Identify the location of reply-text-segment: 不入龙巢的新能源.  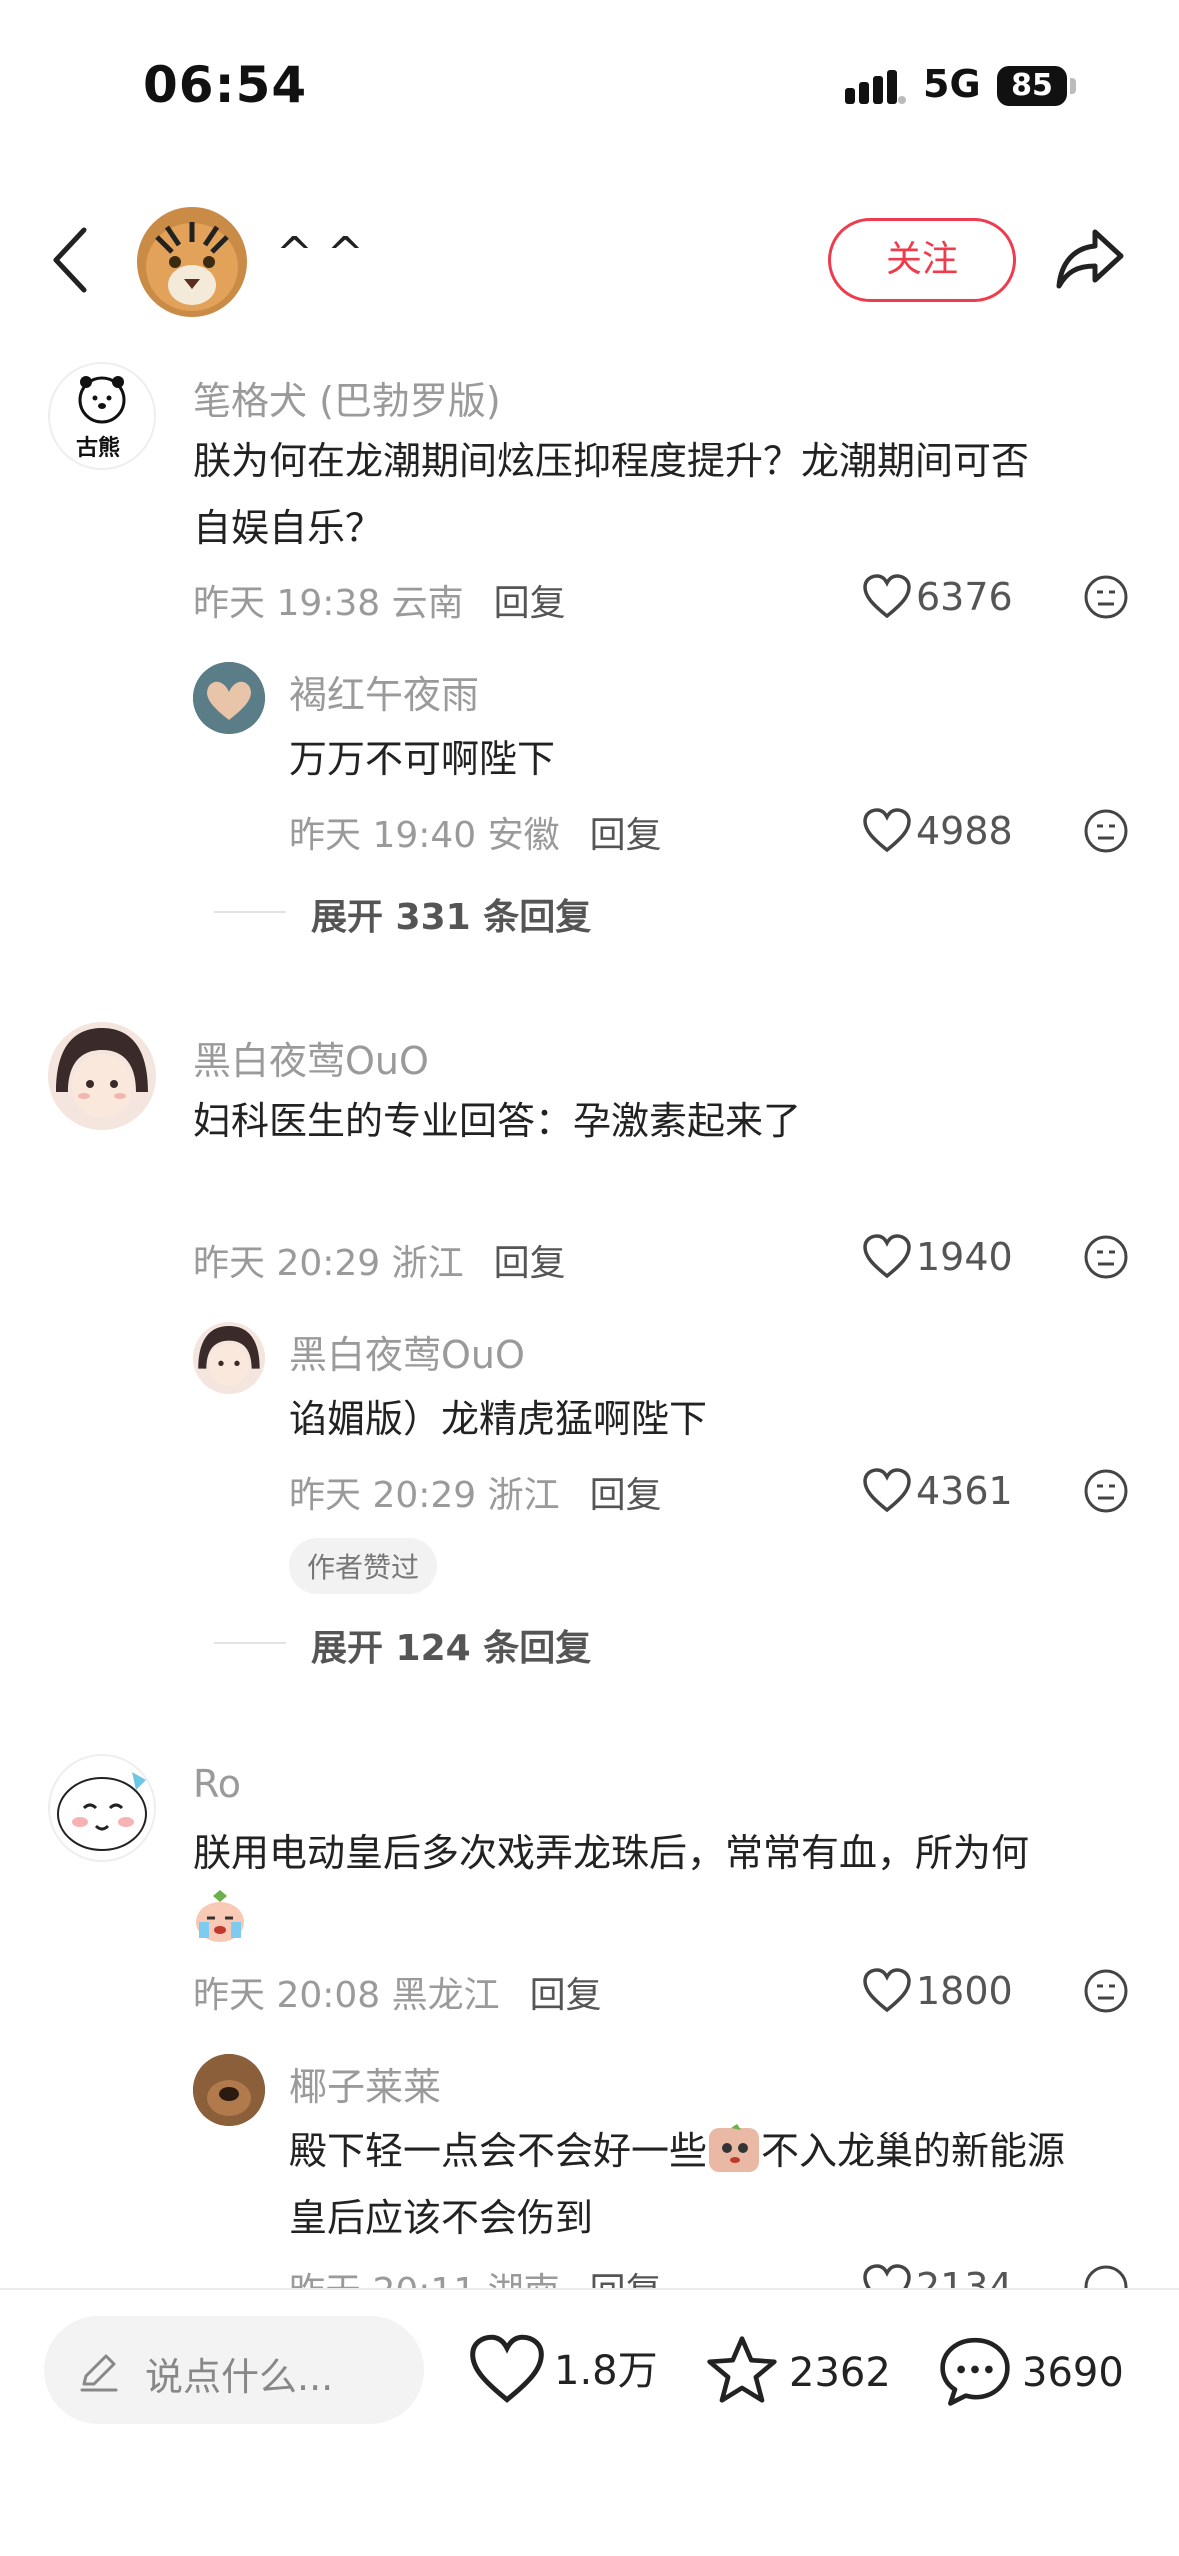
(913, 2151).